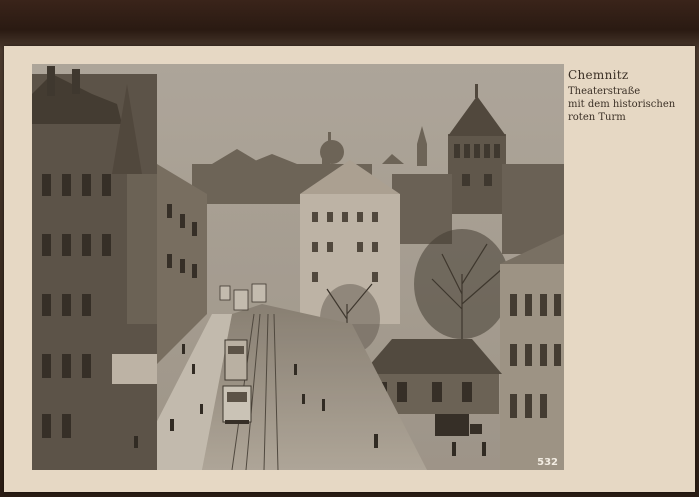 The image size is (699, 497). I want to click on caption-line-with: mit dem historischen, so click(622, 104).